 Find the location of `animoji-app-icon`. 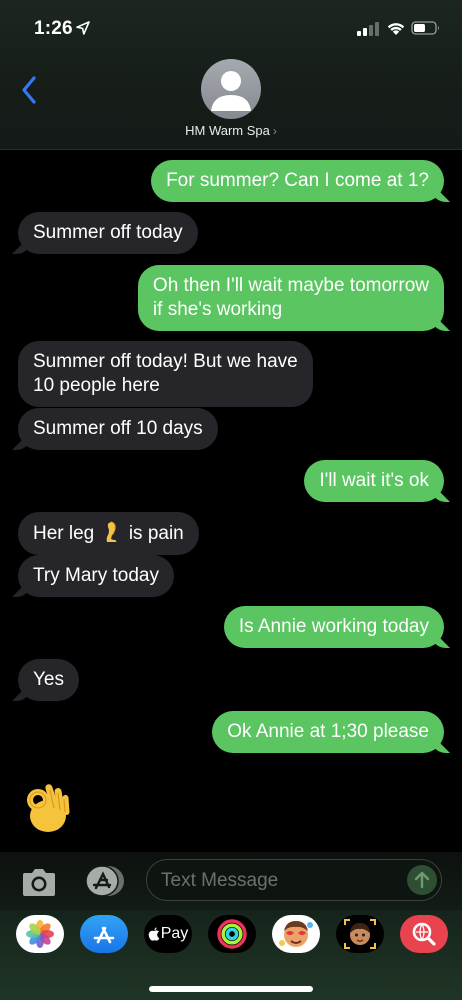

animoji-app-icon is located at coordinates (360, 934).